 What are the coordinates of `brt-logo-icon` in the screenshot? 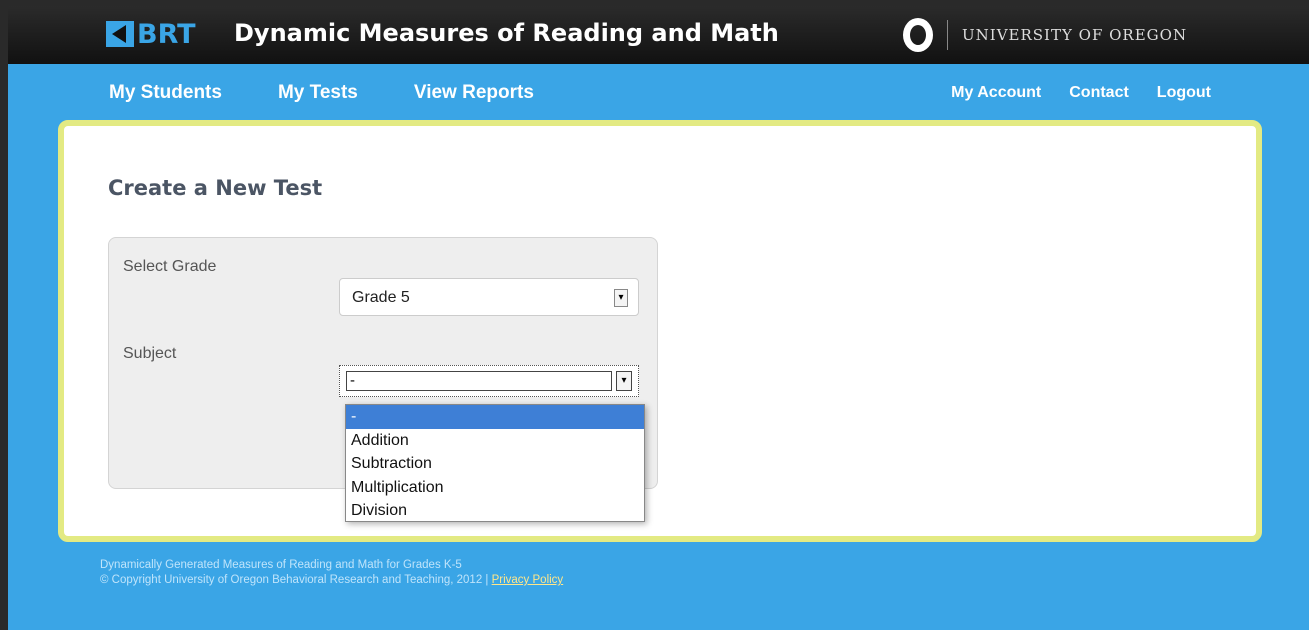 It's located at (120, 34).